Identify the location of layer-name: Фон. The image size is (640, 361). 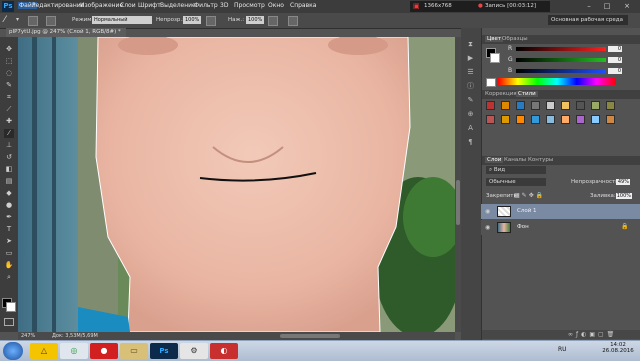
(523, 227).